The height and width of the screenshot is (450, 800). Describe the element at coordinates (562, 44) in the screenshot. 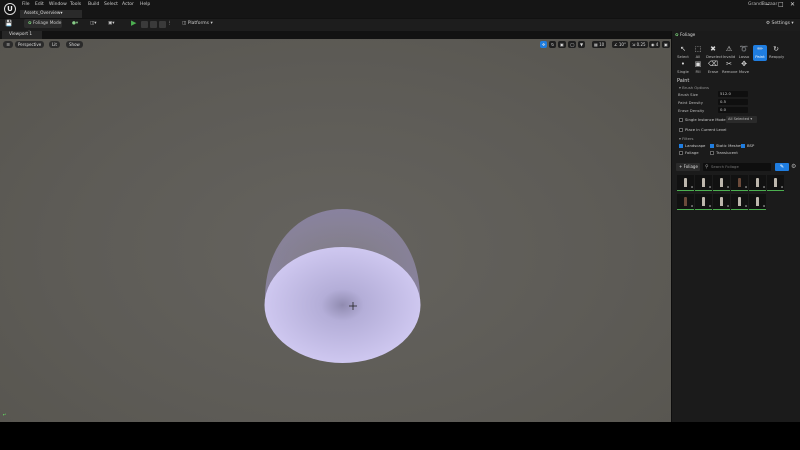

I see `scale-mode-icon: ▣` at that location.